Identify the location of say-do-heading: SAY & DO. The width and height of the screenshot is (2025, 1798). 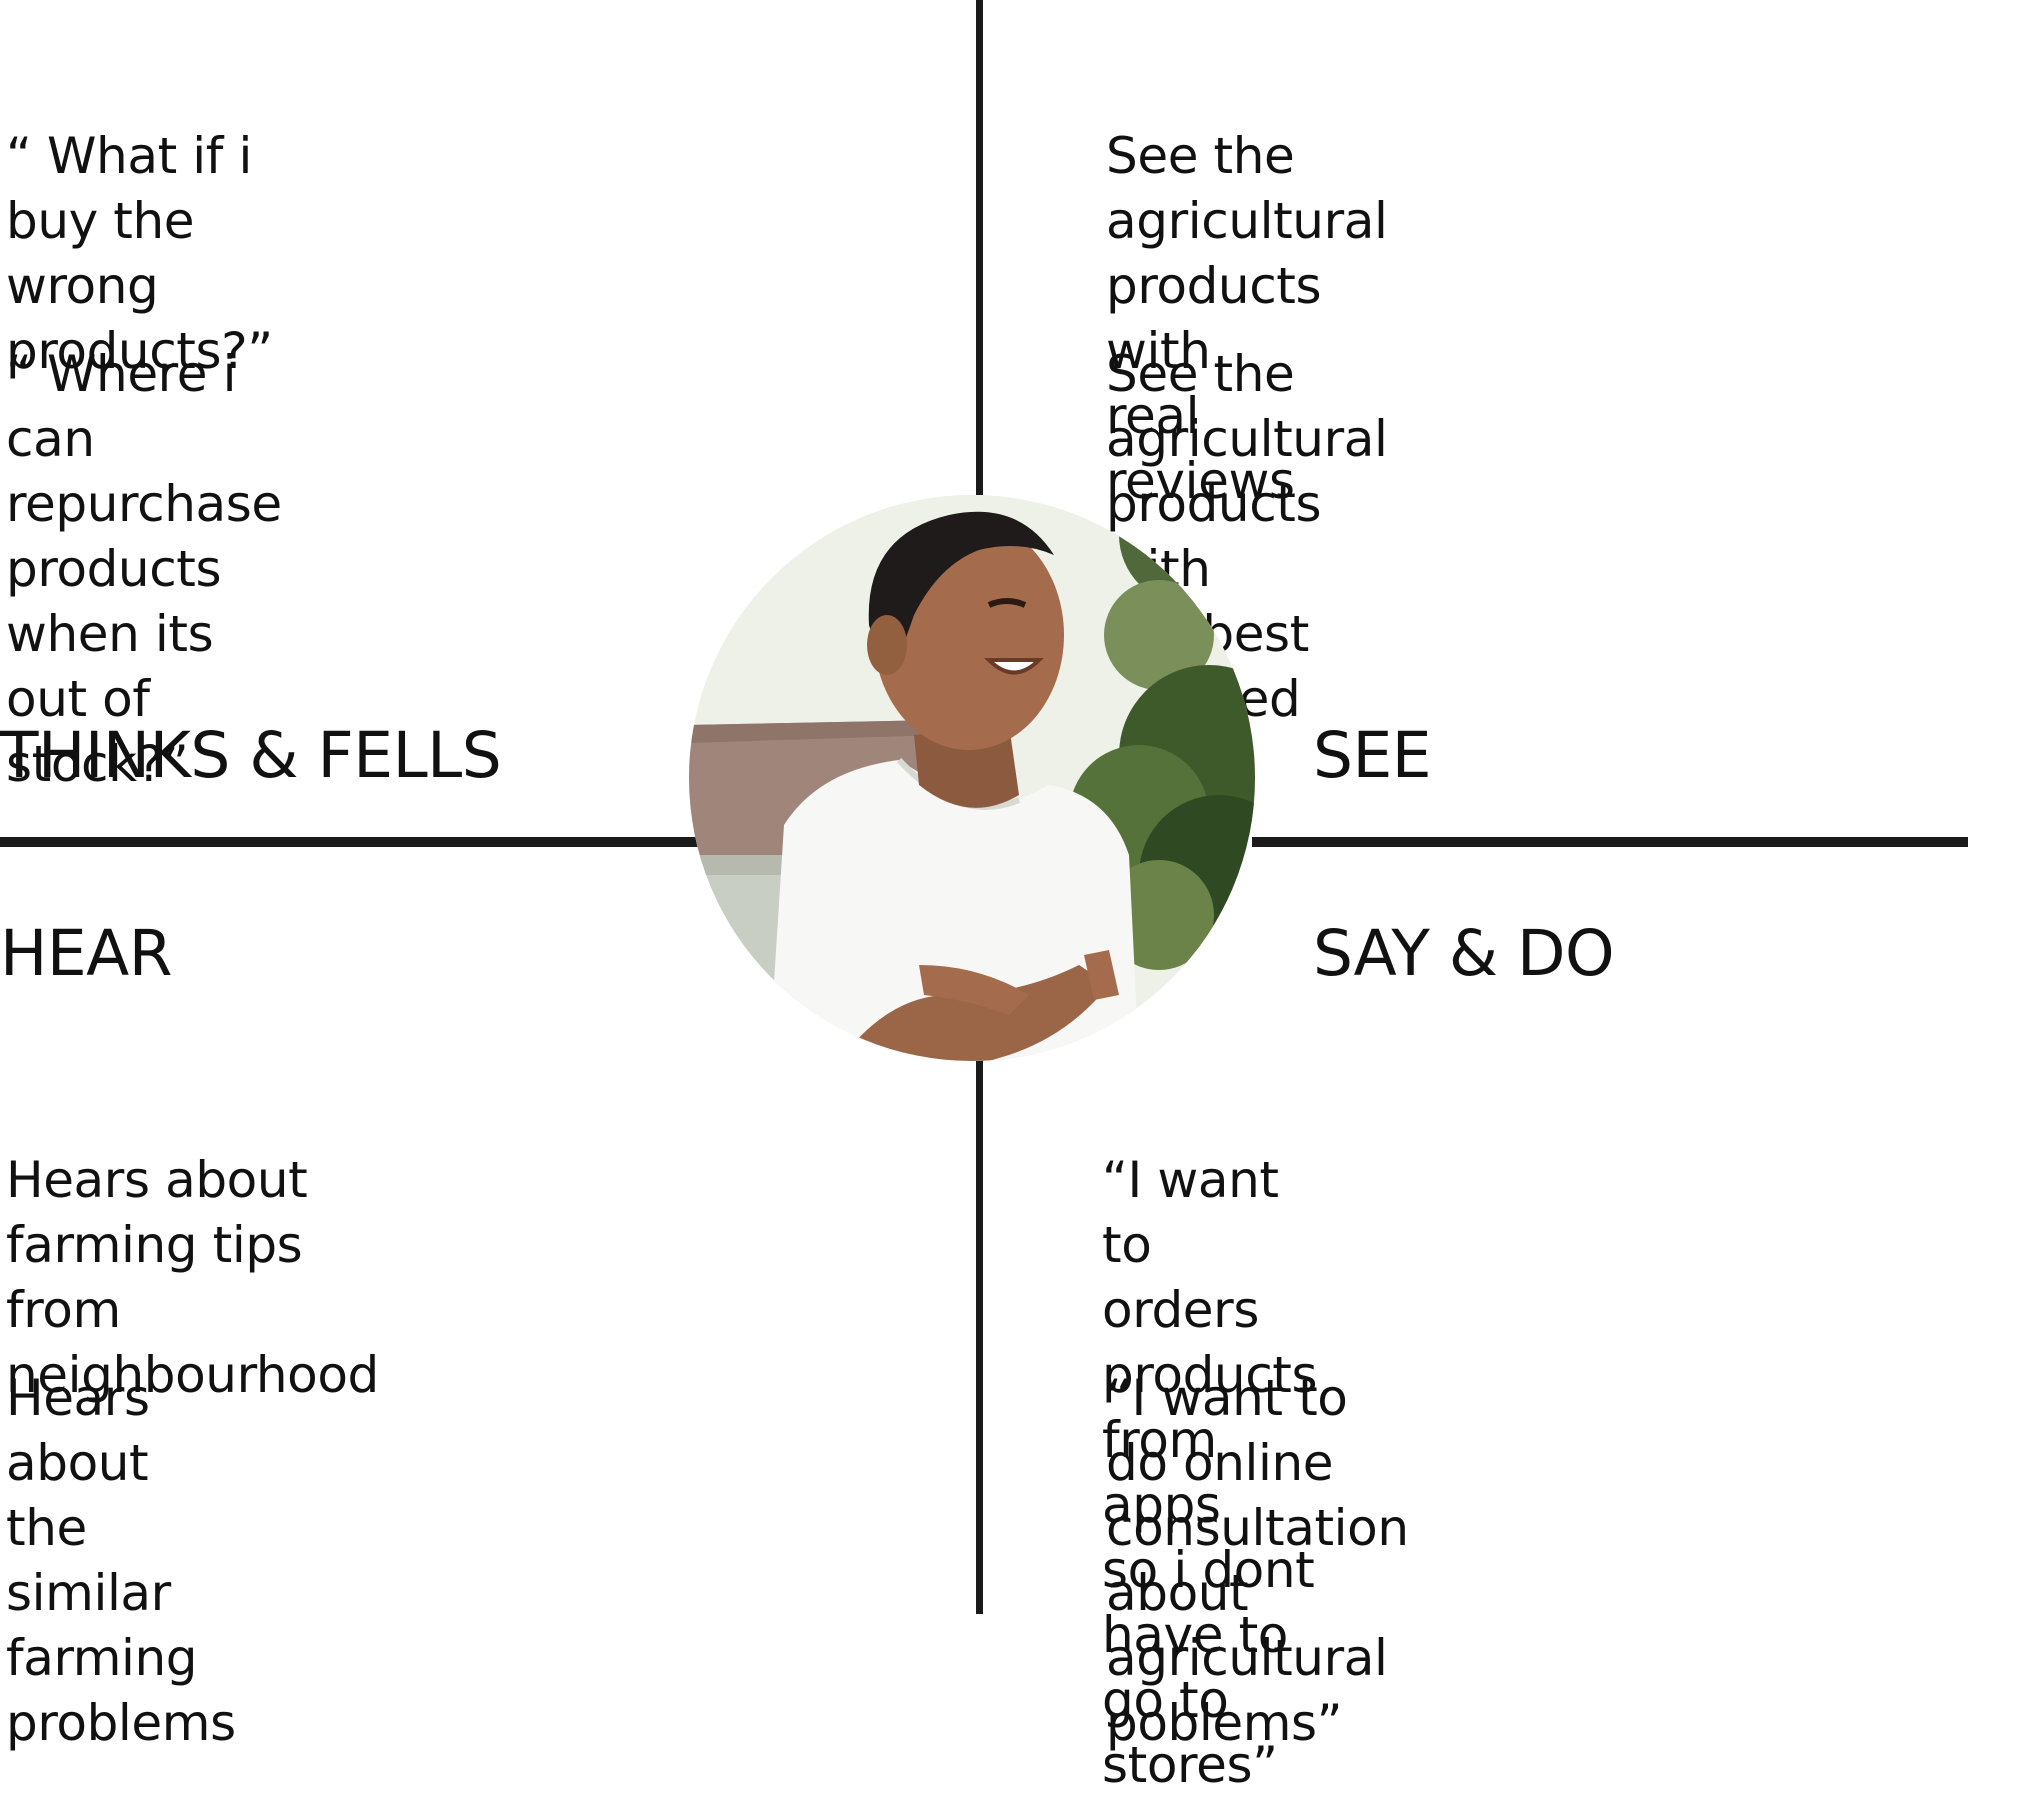
(1464, 953).